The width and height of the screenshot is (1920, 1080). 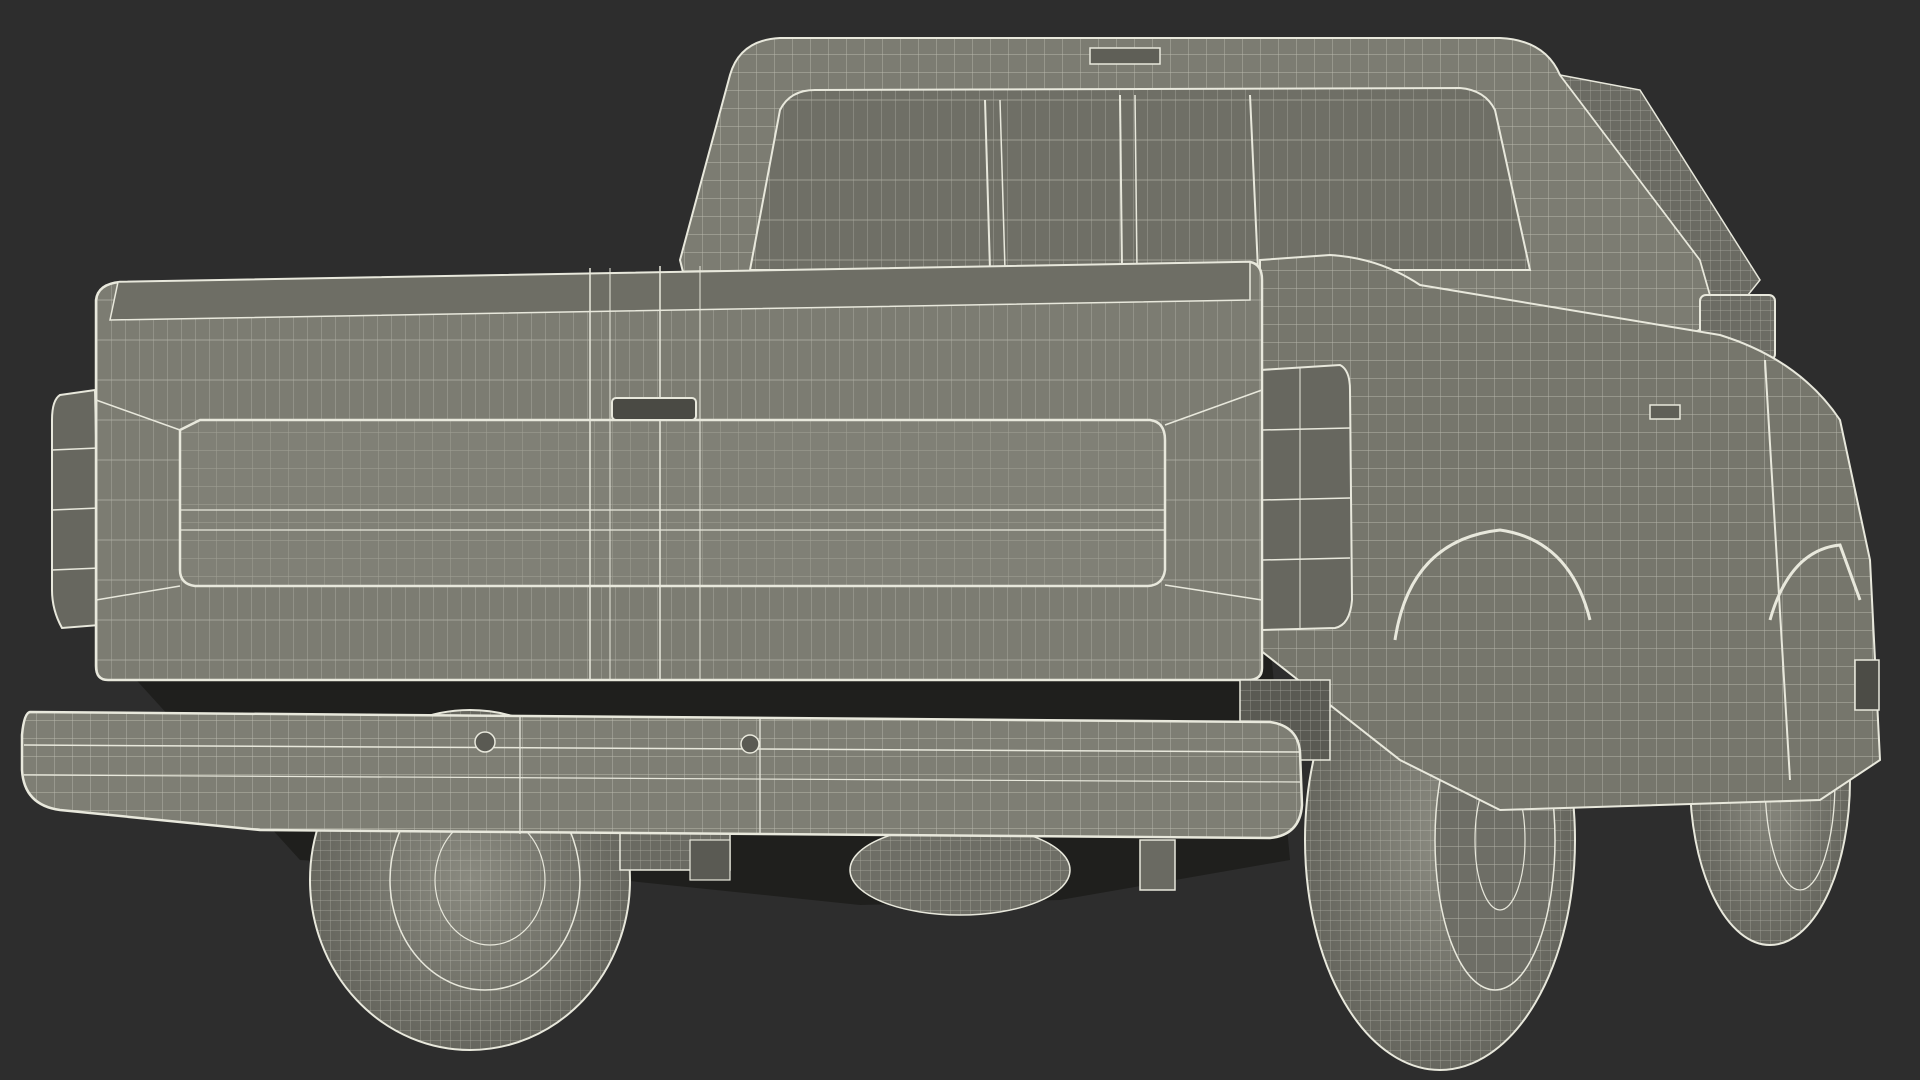 I want to click on bumper-bolt-right, so click(x=750, y=744).